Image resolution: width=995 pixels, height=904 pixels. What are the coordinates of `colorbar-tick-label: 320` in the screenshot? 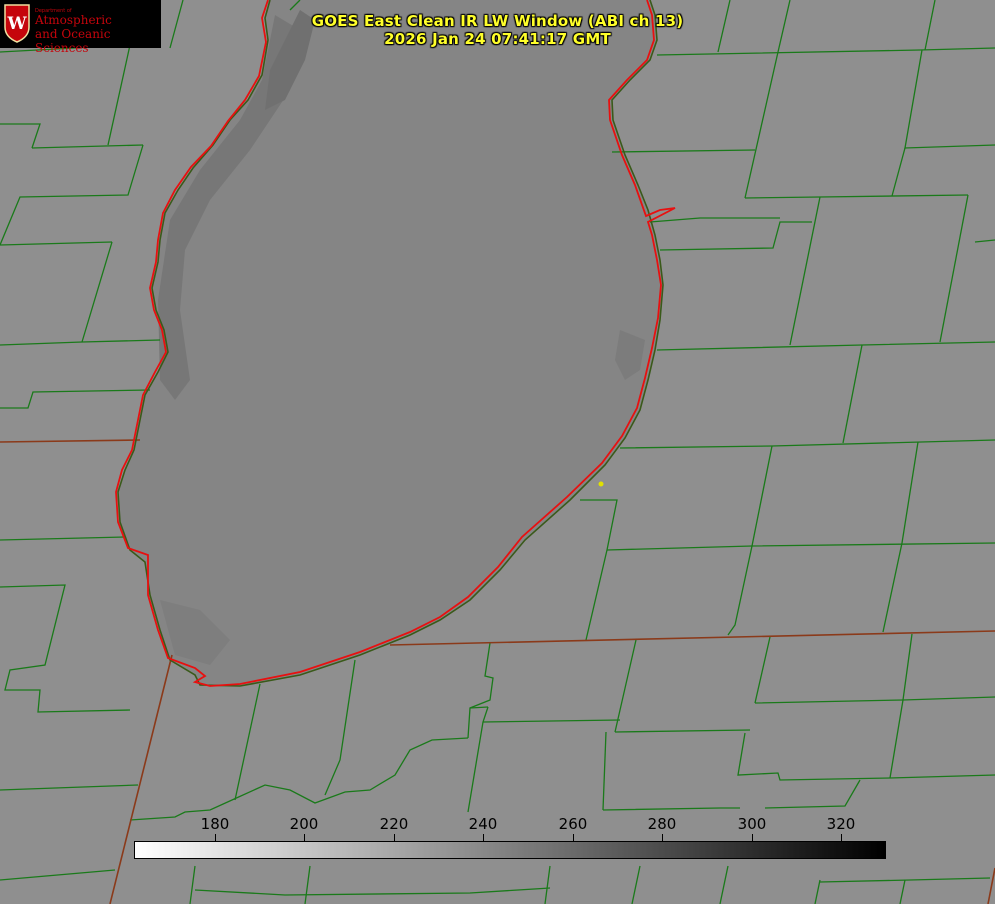 It's located at (841, 824).